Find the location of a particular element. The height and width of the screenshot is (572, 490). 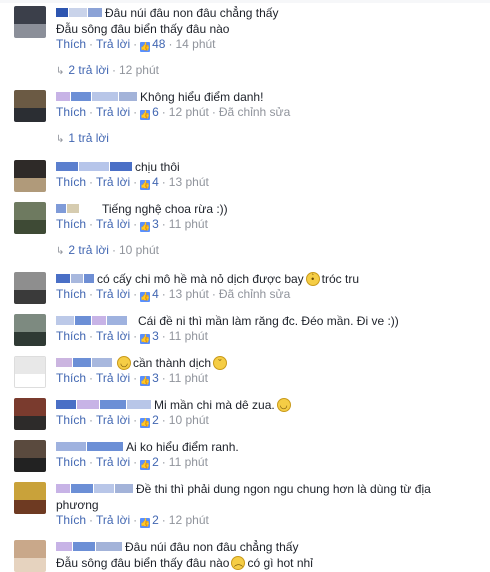

comment-time: 10 phút is located at coordinates (189, 420).